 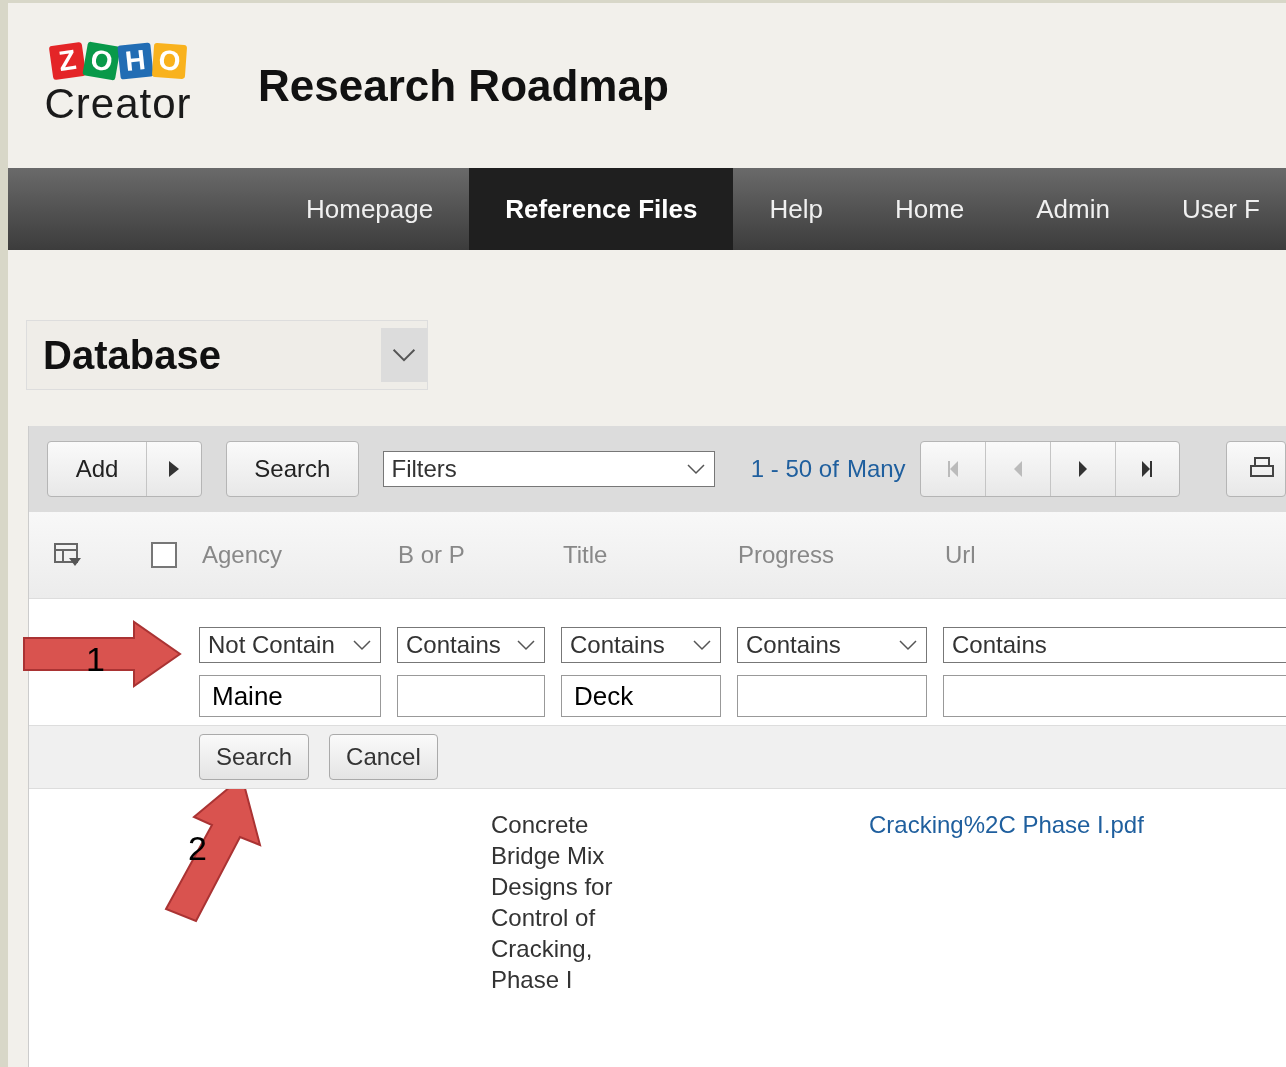 I want to click on logo-tile: H, so click(x=135, y=60).